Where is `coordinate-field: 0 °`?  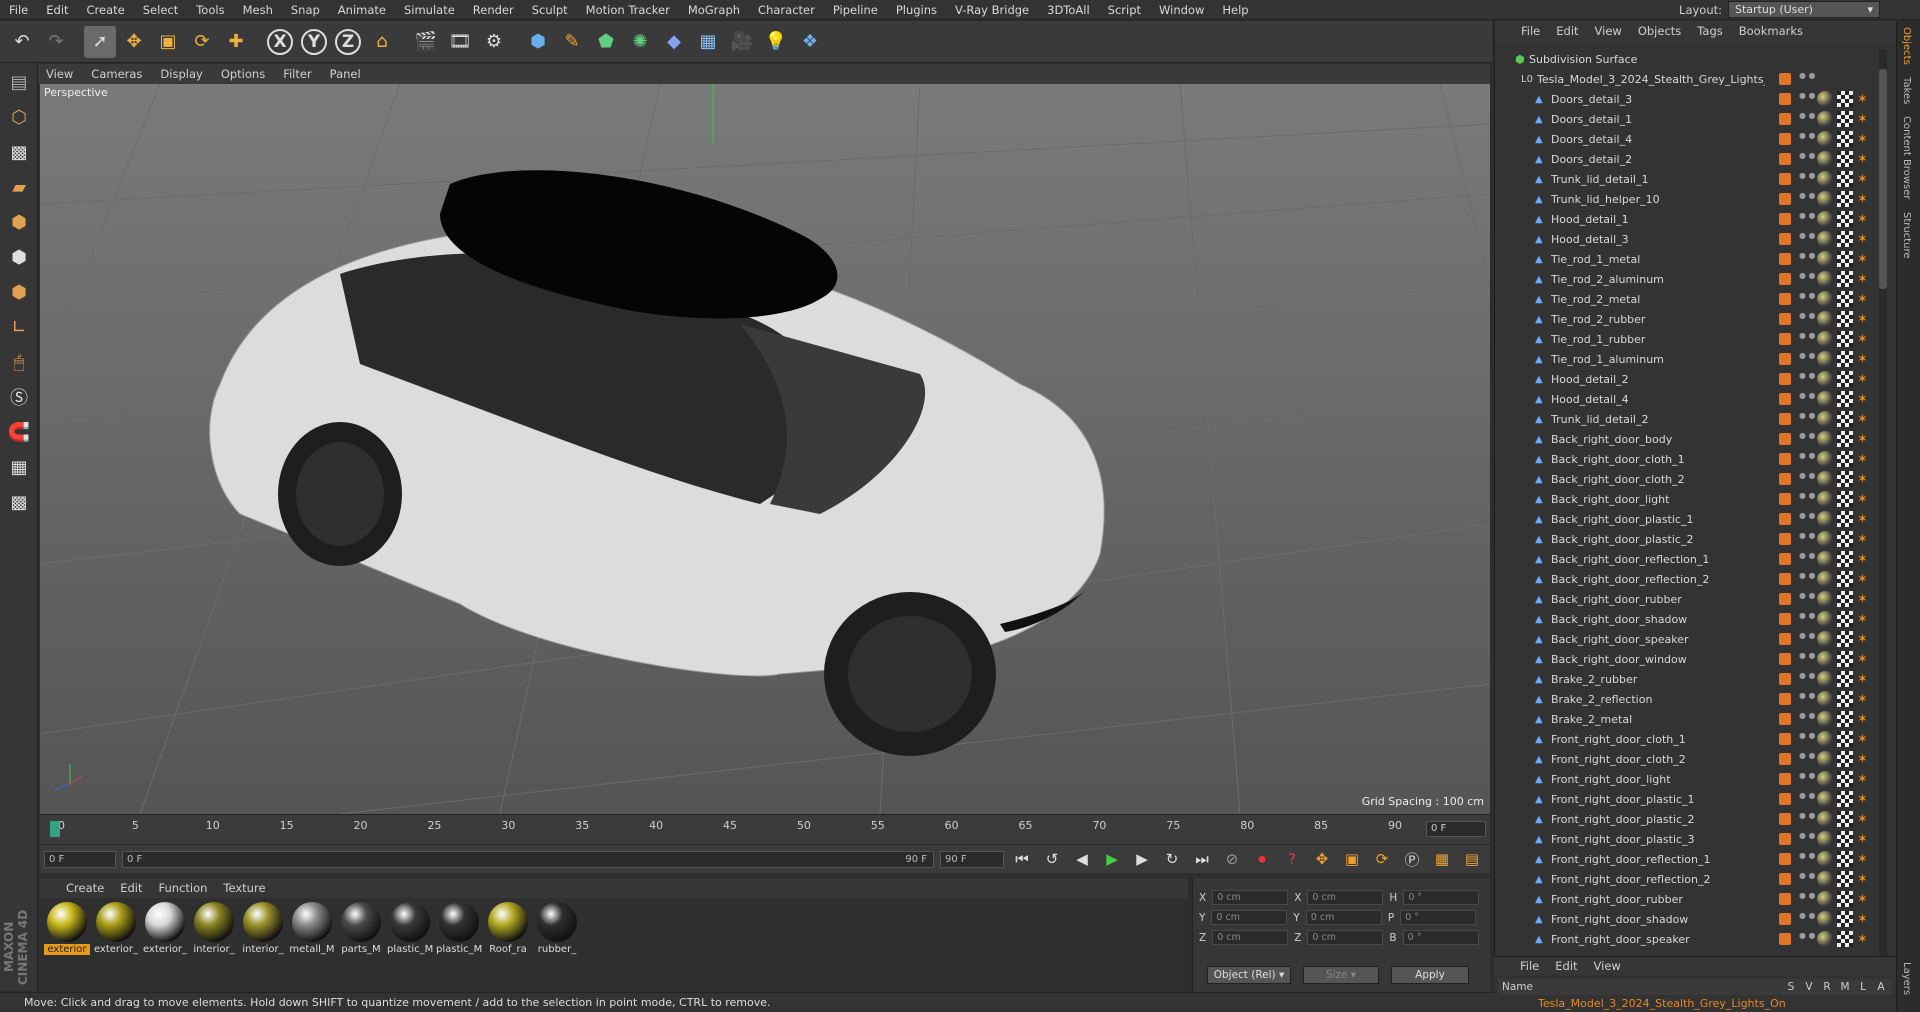
coordinate-field: 0 ° is located at coordinates (1440, 937).